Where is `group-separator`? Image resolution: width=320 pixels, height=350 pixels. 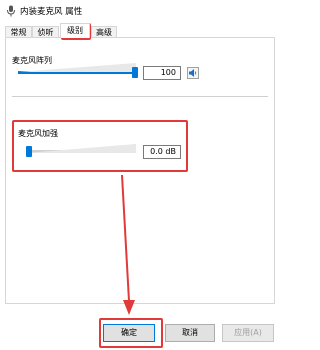
group-separator is located at coordinates (140, 96).